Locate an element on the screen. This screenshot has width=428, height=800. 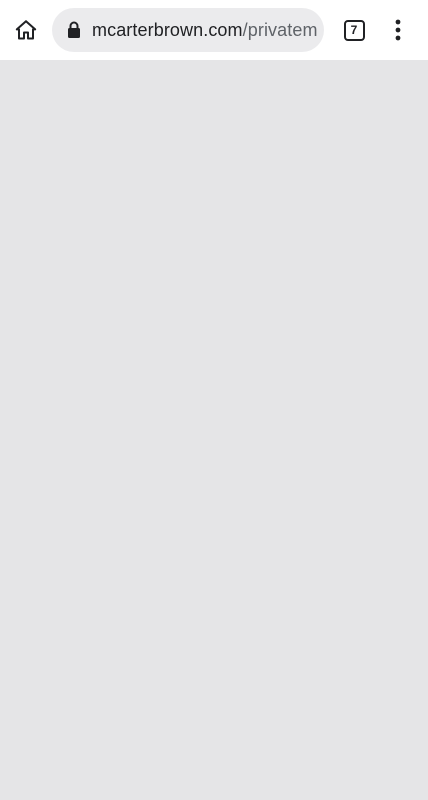
address-bar: mcarterbrown.com/privatem is located at coordinates (188, 30).